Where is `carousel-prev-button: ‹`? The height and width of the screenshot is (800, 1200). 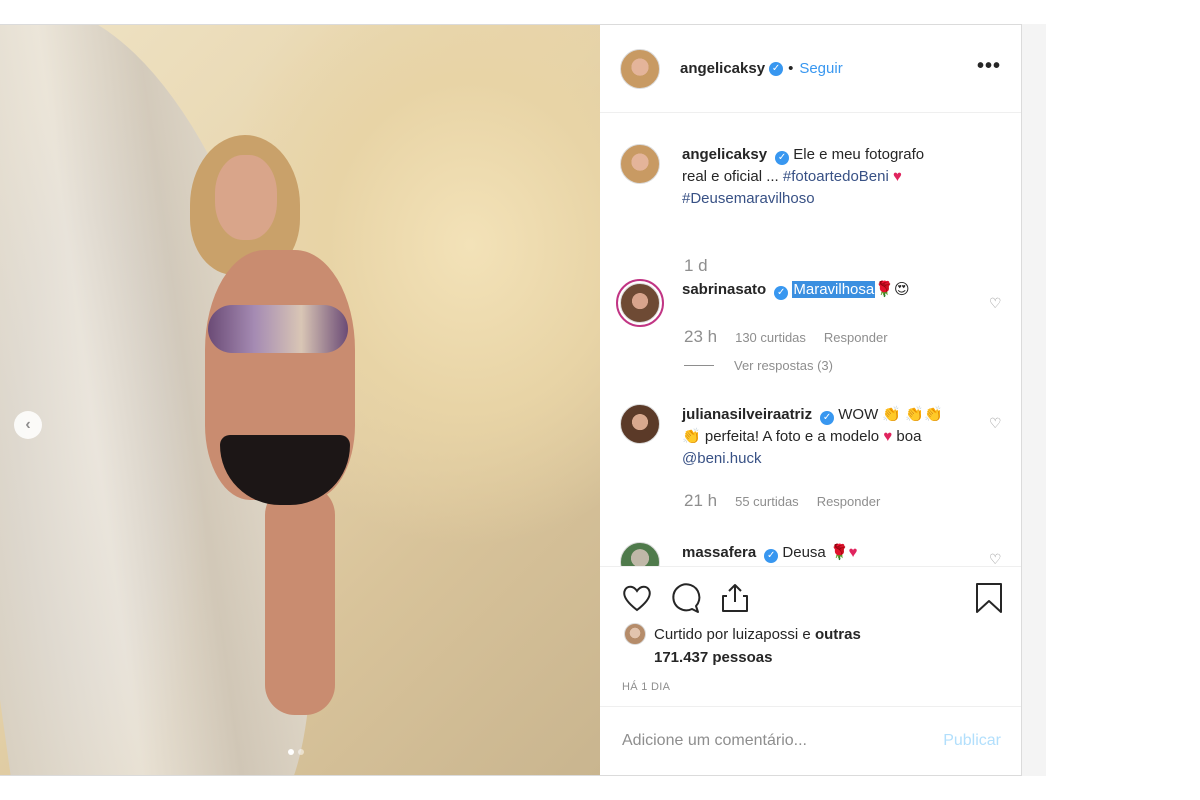
carousel-prev-button: ‹ is located at coordinates (28, 425).